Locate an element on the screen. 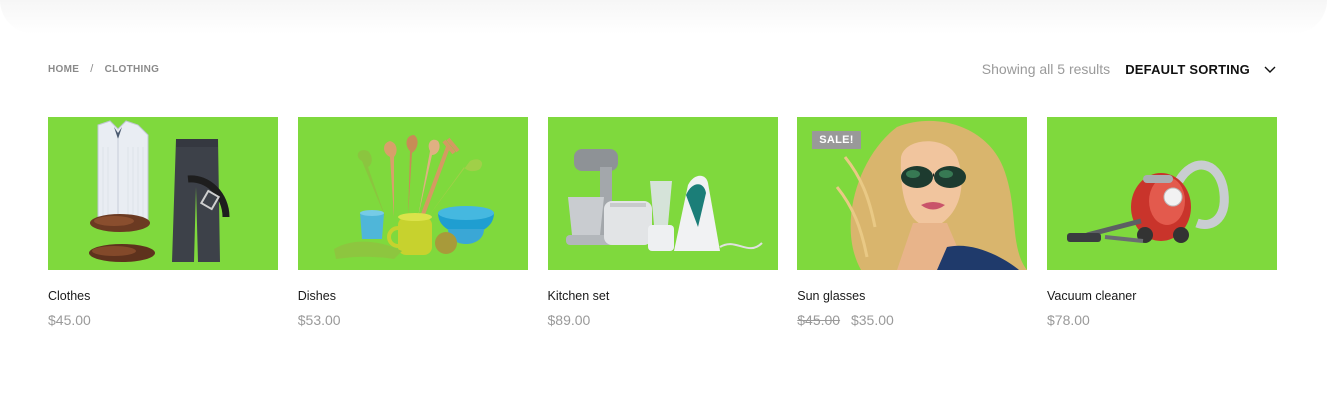 Image resolution: width=1327 pixels, height=408 pixels. product-title: Dishes is located at coordinates (413, 296).